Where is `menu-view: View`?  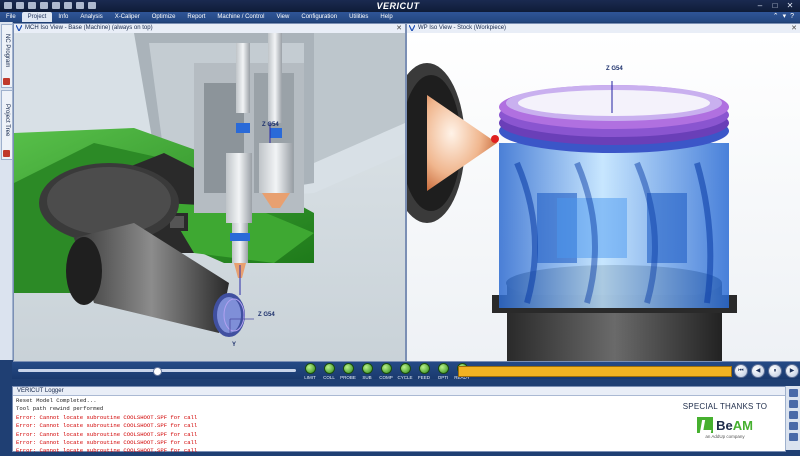 menu-view: View is located at coordinates (282, 17).